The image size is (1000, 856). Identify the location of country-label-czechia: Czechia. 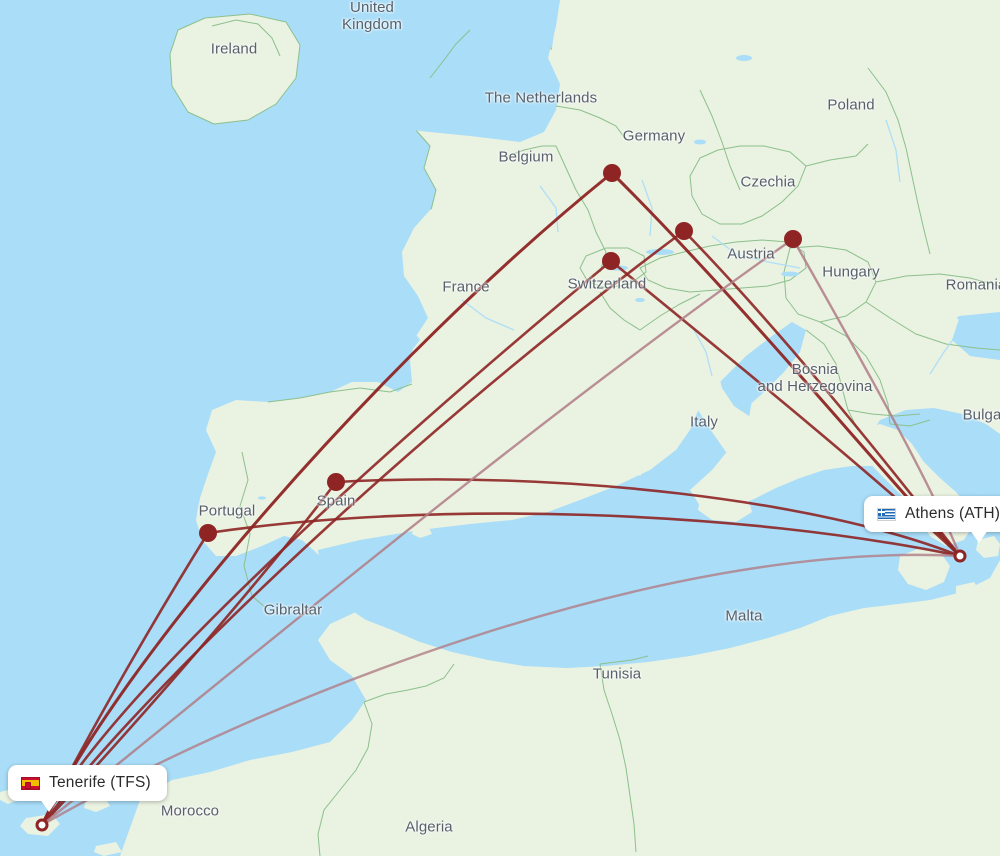
(768, 182).